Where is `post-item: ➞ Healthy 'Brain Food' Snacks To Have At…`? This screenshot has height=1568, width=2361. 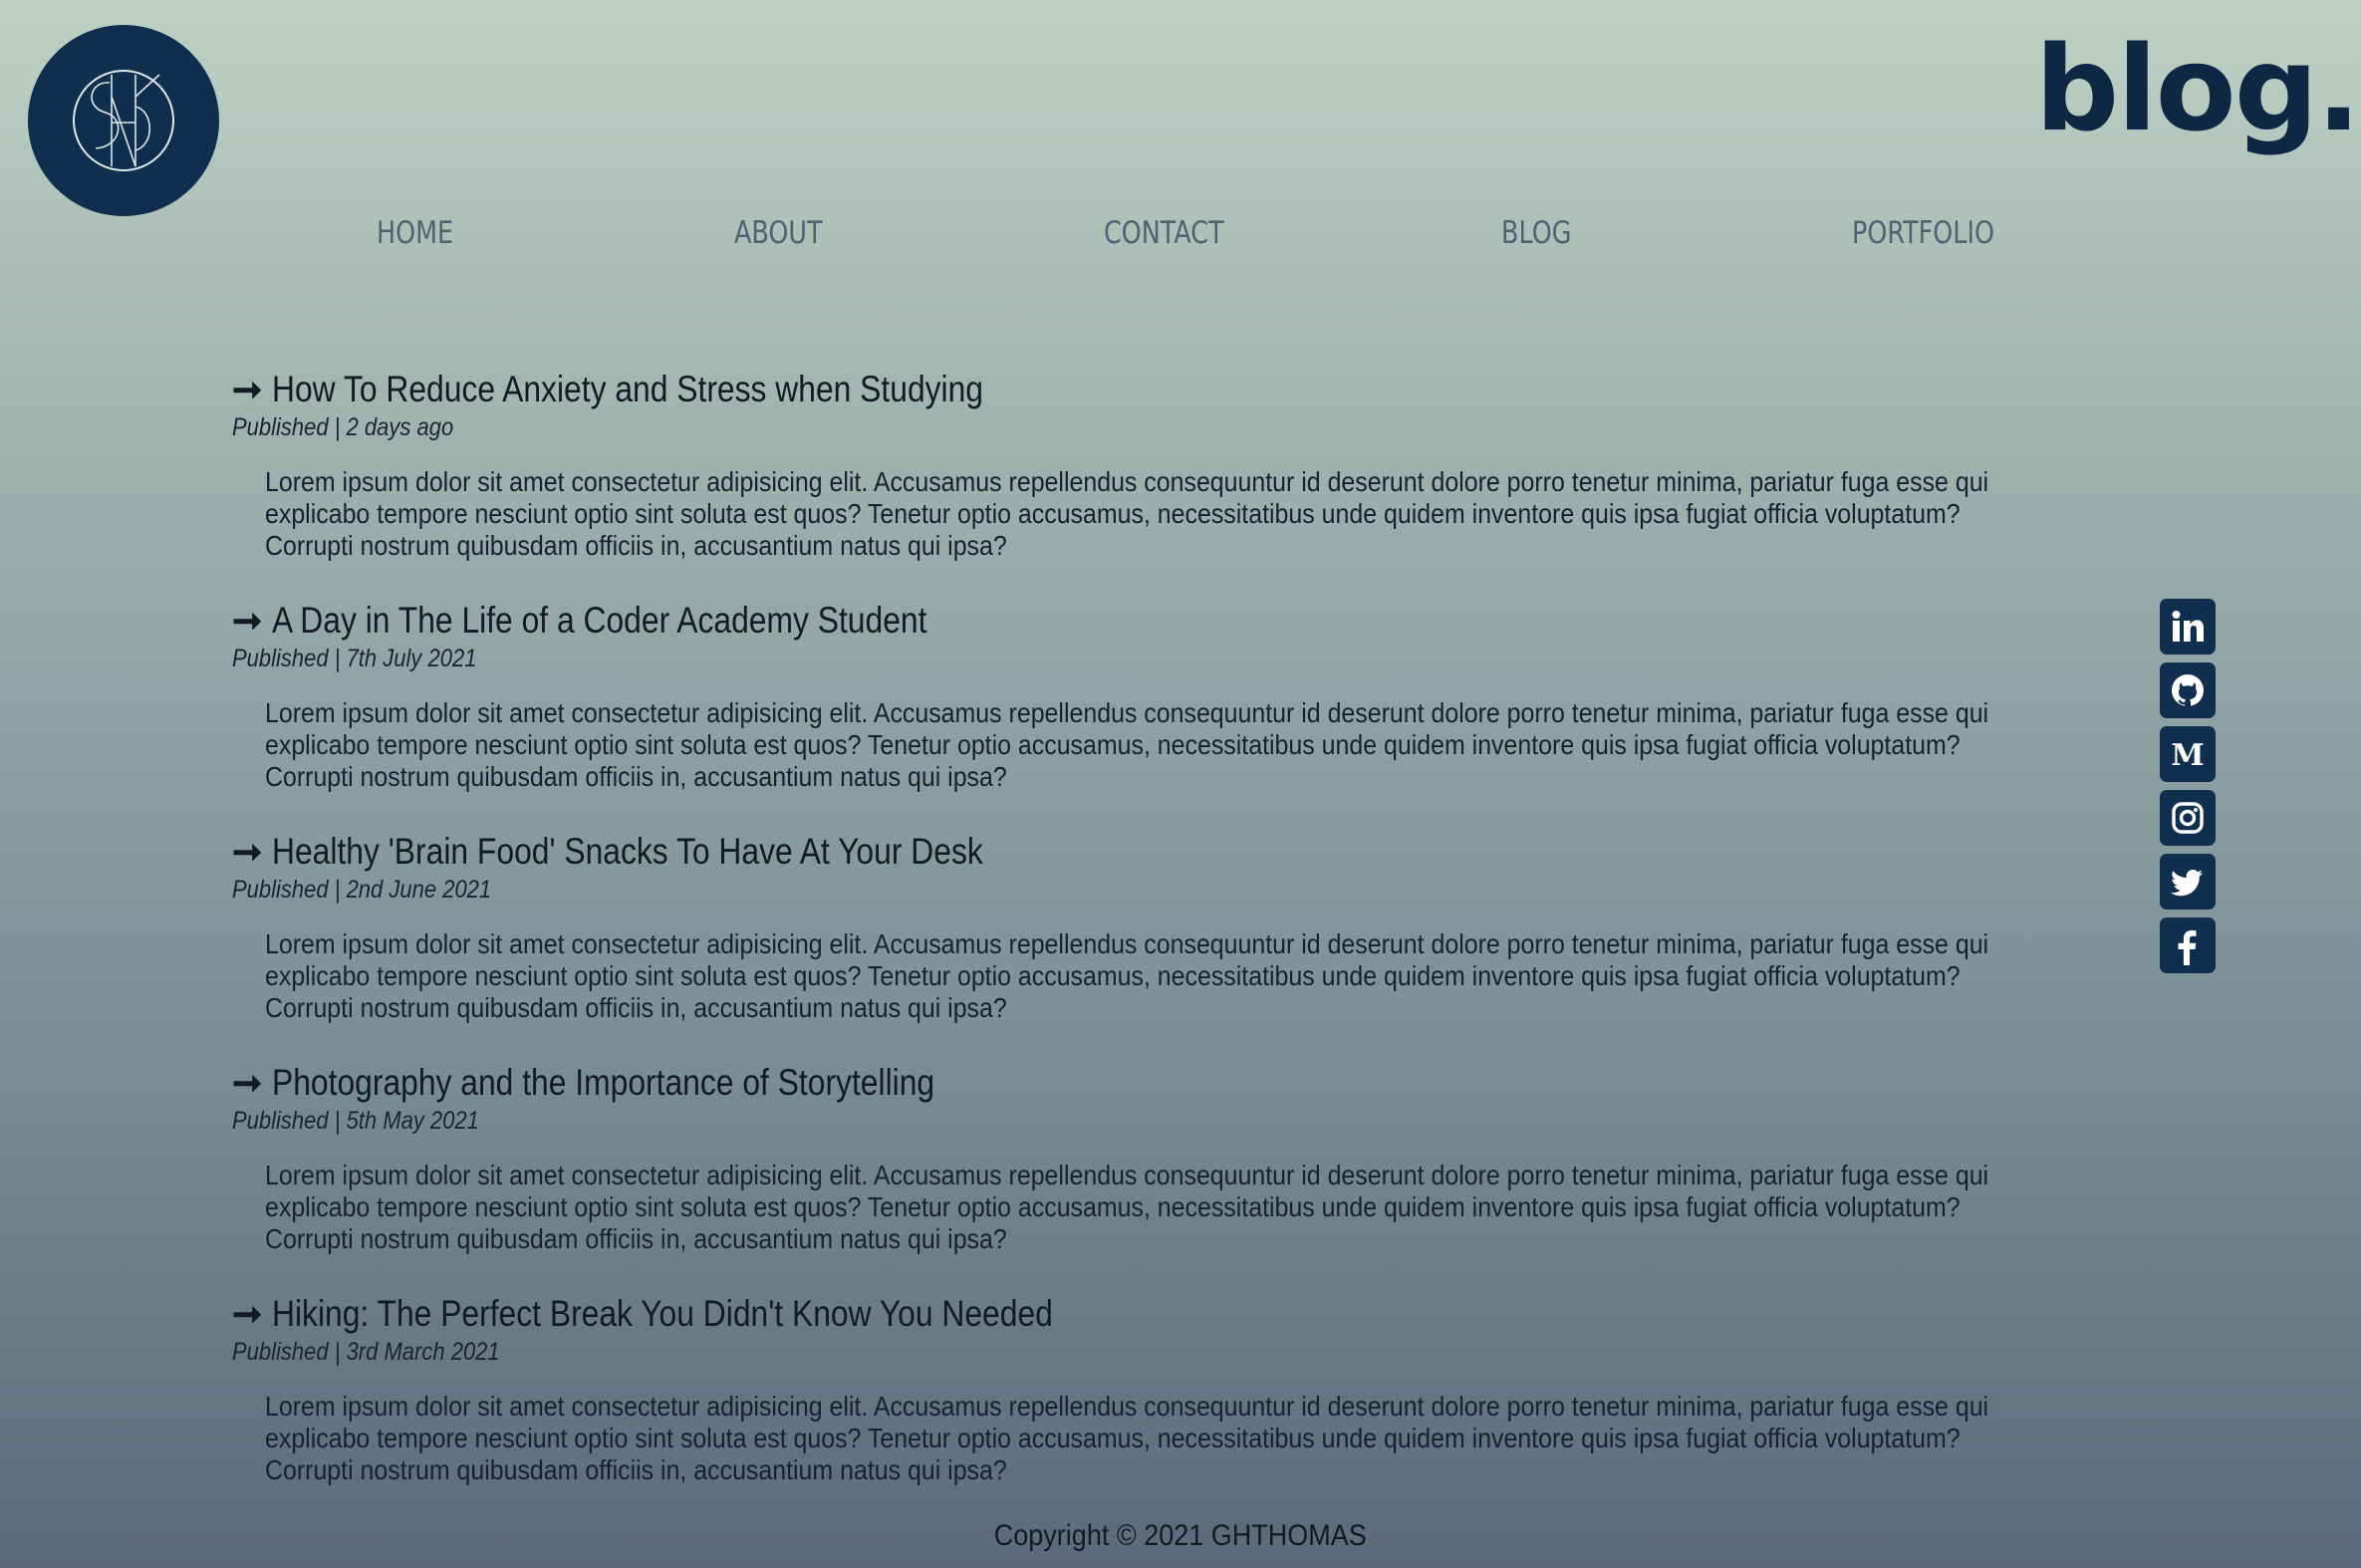 post-item: ➞ Healthy 'Brain Food' Snacks To Have At… is located at coordinates (1143, 944).